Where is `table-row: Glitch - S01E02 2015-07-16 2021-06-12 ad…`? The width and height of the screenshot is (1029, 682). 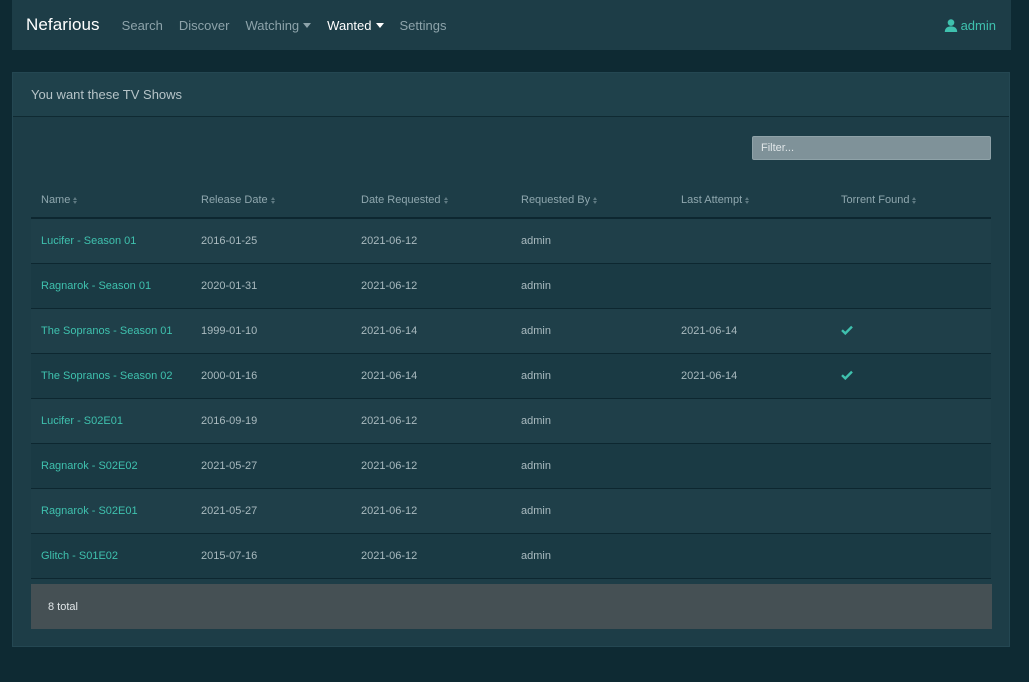
table-row: Glitch - S01E02 2015-07-16 2021-06-12 ad… is located at coordinates (511, 556).